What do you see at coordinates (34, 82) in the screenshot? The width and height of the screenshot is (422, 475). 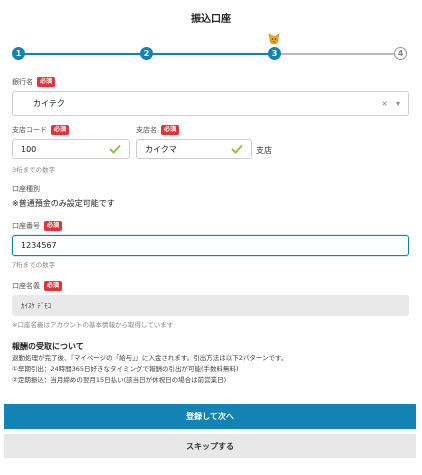 I see `bank-name-label: 銀行名 必須` at bounding box center [34, 82].